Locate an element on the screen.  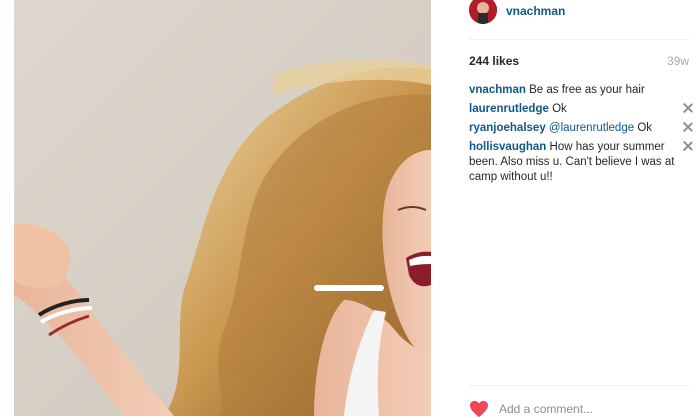
comment-composer is located at coordinates (582, 408).